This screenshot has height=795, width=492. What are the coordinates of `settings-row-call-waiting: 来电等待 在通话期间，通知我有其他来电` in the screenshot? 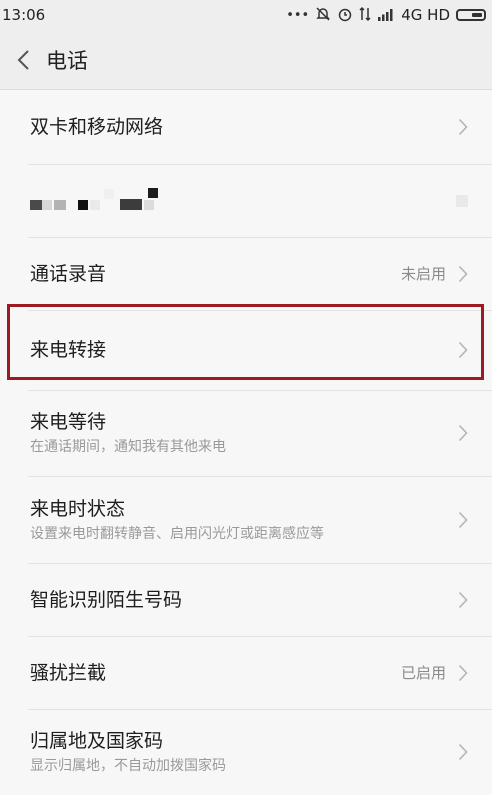 It's located at (246, 433).